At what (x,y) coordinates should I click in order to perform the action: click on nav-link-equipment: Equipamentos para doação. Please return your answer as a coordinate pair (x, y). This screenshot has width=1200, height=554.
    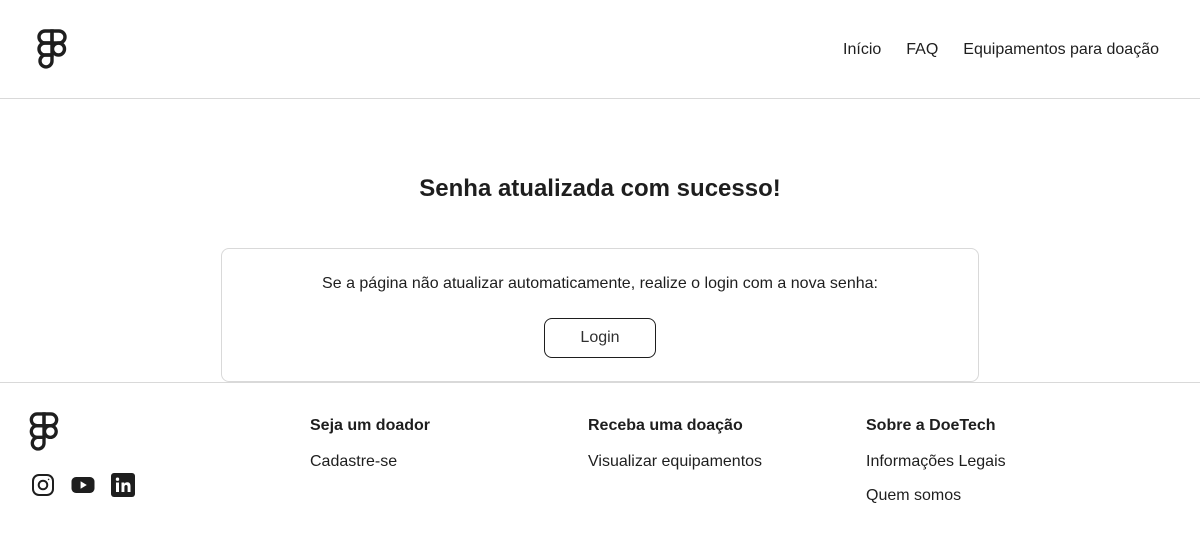
    Looking at the image, I should click on (1061, 50).